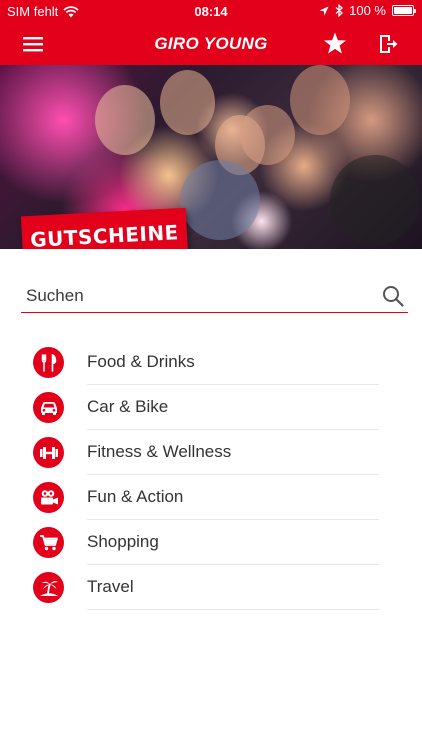  I want to click on cart-icon, so click(48, 542).